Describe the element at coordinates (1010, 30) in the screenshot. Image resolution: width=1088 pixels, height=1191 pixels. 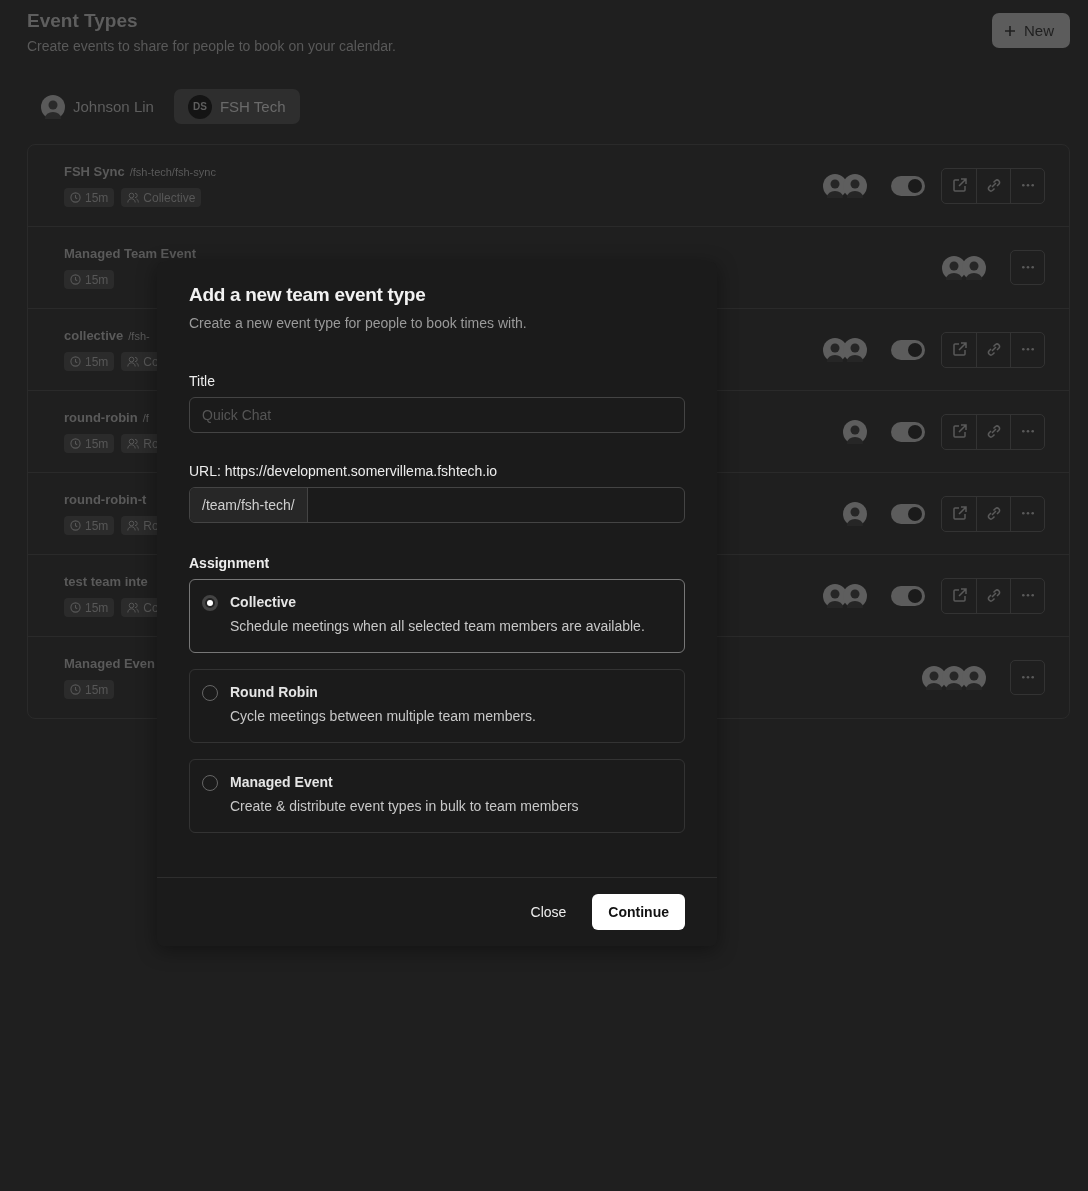
I see `plus-icon` at that location.